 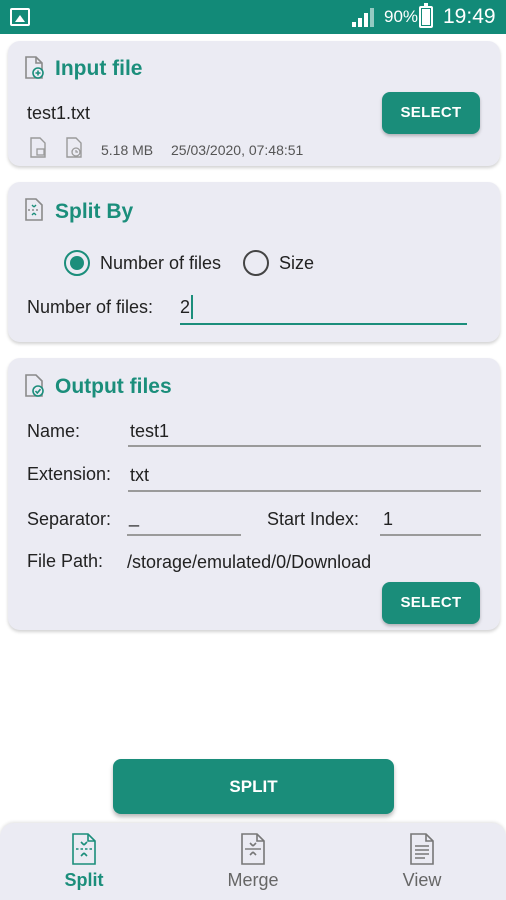 What do you see at coordinates (388, 519) in the screenshot?
I see `start-index-input: 1` at bounding box center [388, 519].